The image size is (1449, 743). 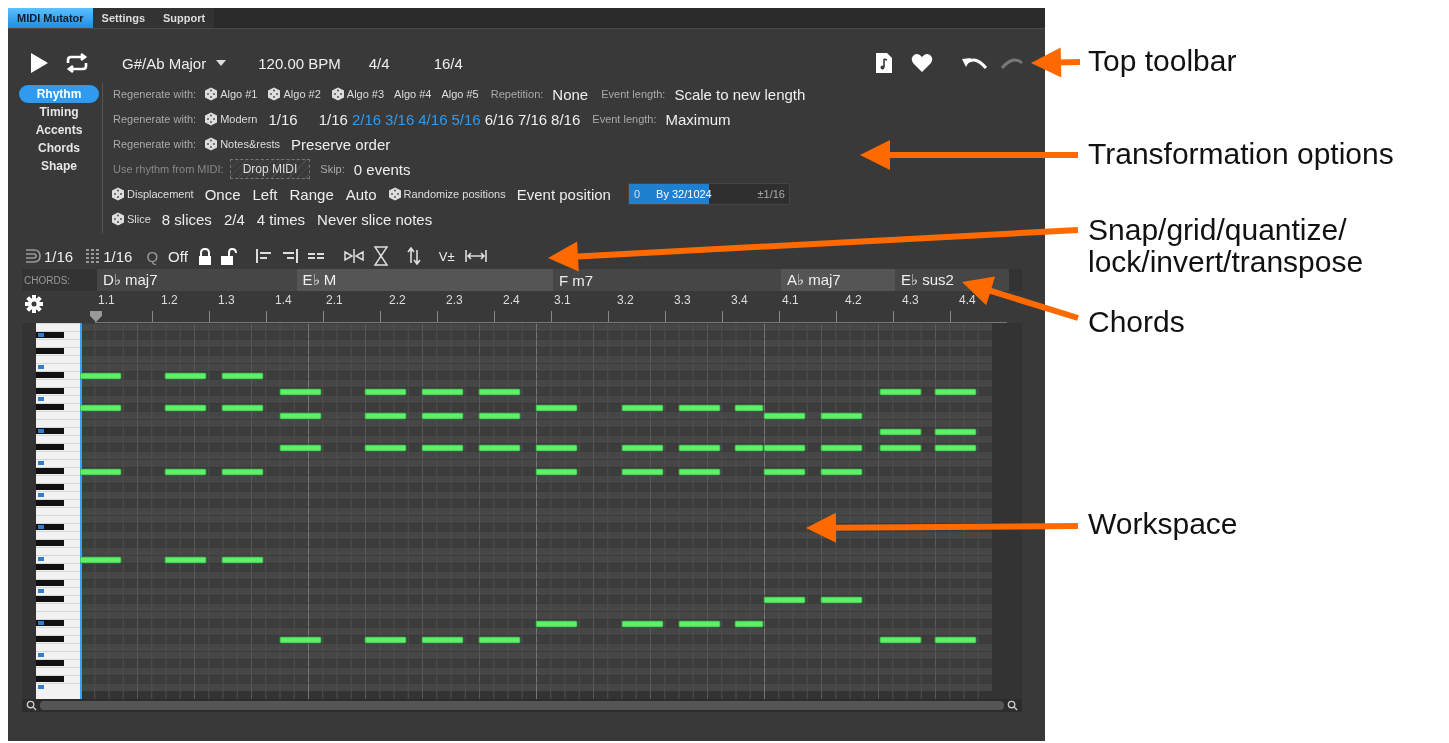 I want to click on quantize-button: Off, so click(x=178, y=256).